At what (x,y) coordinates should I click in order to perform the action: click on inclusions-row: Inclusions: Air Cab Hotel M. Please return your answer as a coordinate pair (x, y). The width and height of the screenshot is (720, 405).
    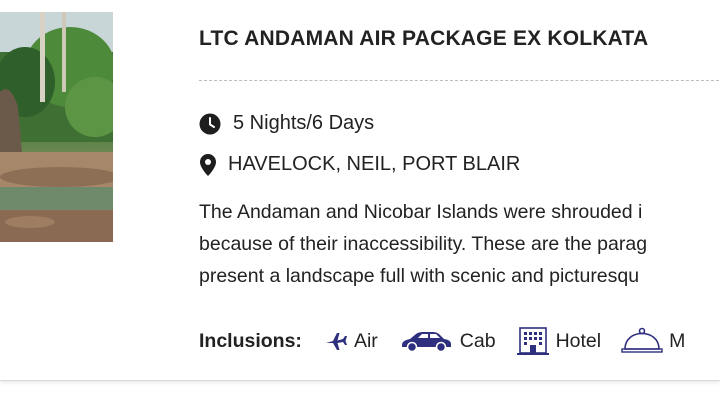
    Looking at the image, I should click on (452, 341).